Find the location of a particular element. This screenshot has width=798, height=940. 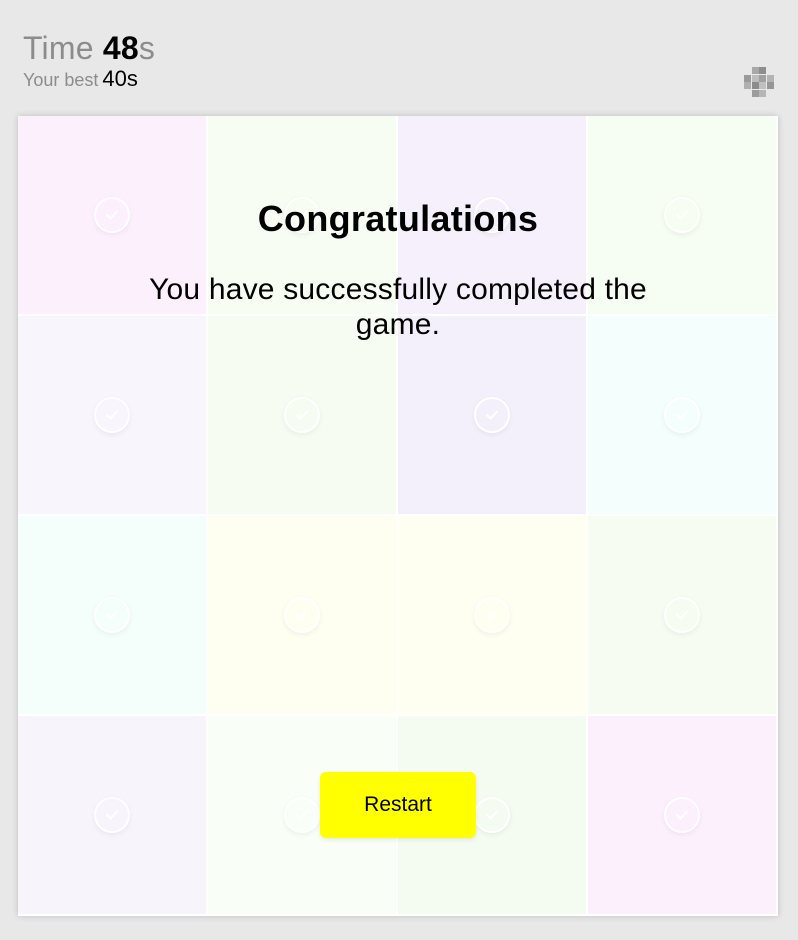

time-unit: s is located at coordinates (147, 48).